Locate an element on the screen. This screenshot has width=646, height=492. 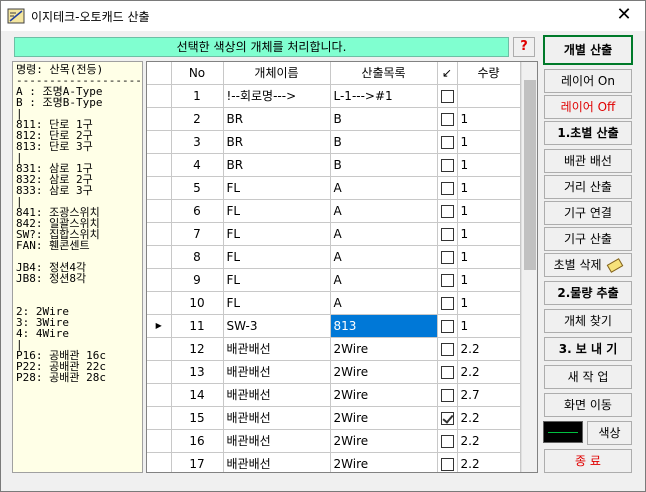
col-header-quantity: 수량 is located at coordinates (489, 73).